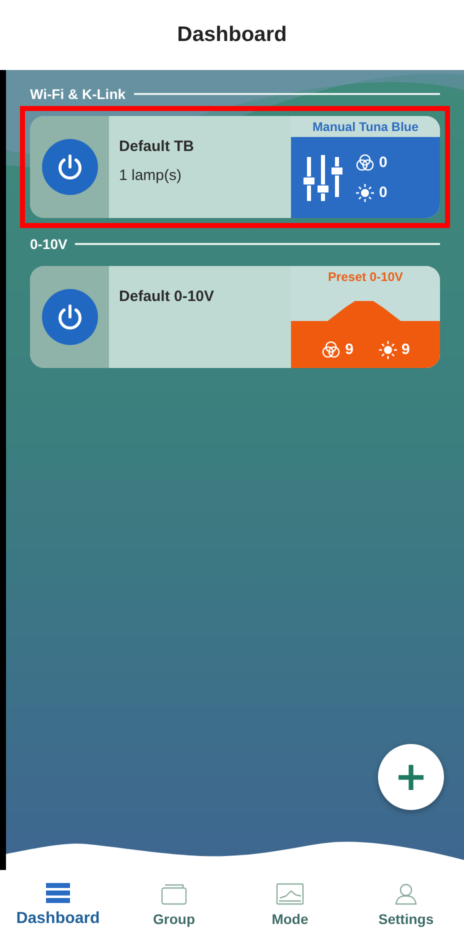  Describe the element at coordinates (235, 167) in the screenshot. I see `lamp-card: Default TB 1 lamp(s) Manual Tuna Blue 0 0` at that location.